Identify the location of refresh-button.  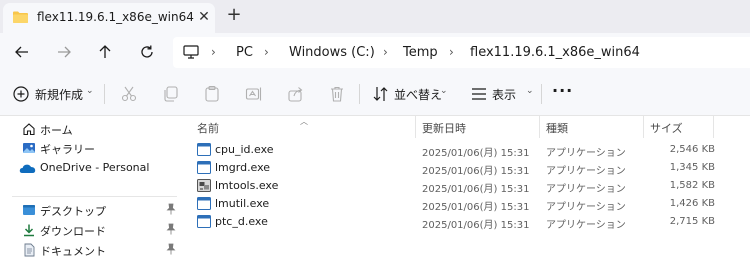
(147, 52).